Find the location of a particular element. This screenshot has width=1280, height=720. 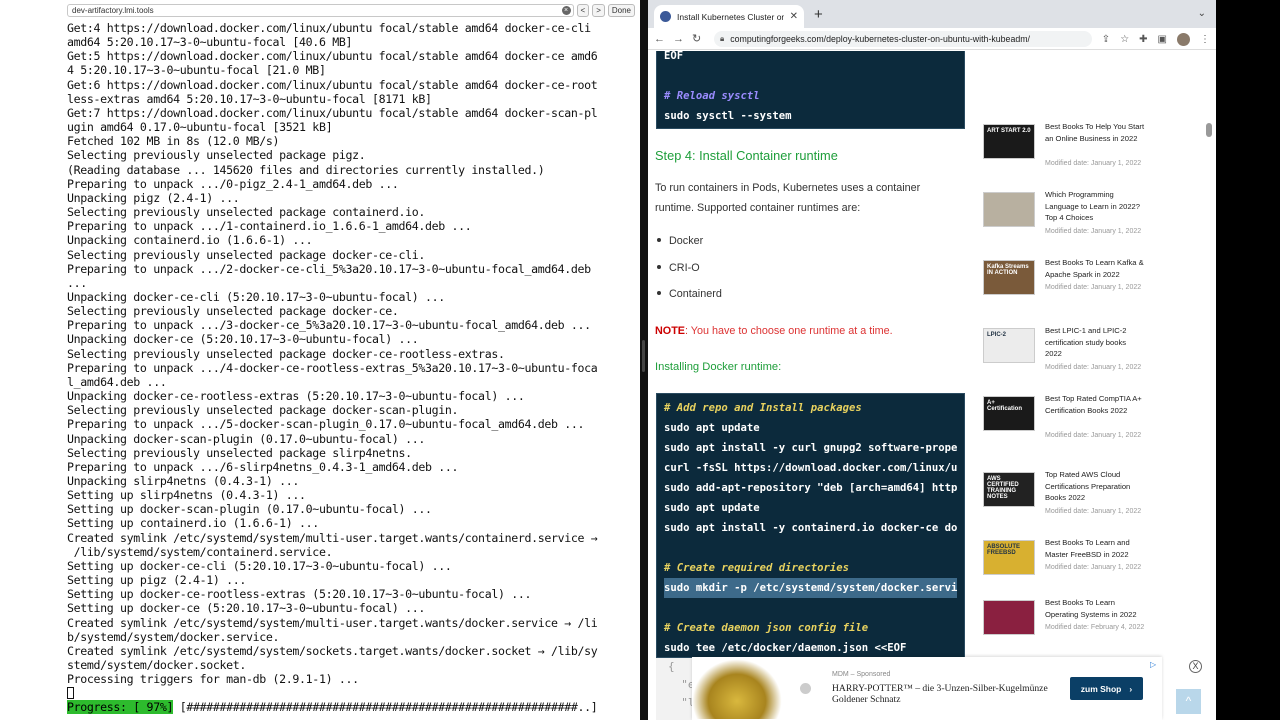

chevron-down-icon: ⌄ is located at coordinates (1202, 13).